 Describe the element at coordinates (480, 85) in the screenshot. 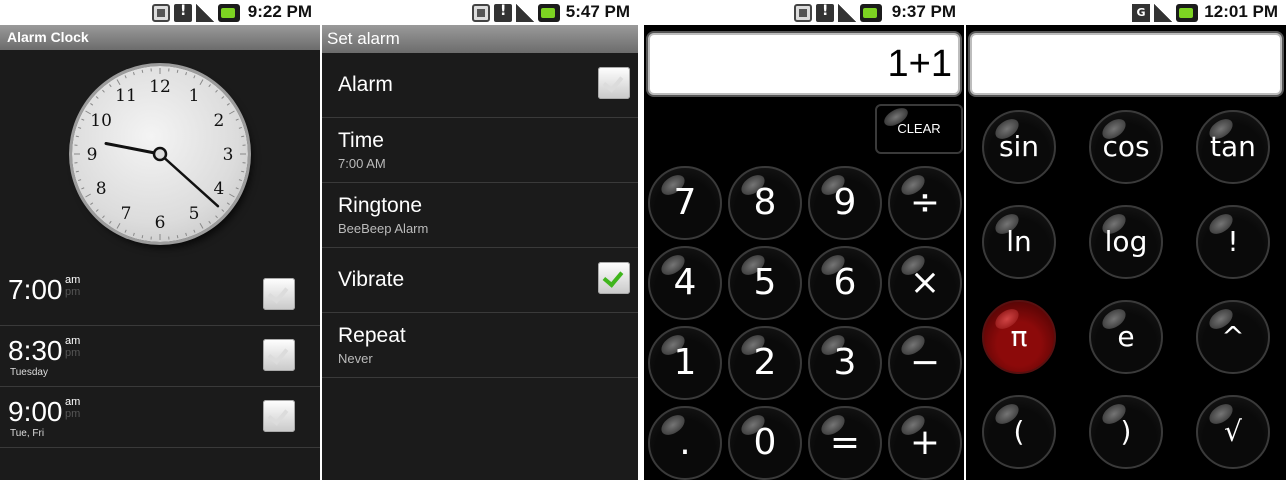

I see `pref-alarm: Alarm` at that location.